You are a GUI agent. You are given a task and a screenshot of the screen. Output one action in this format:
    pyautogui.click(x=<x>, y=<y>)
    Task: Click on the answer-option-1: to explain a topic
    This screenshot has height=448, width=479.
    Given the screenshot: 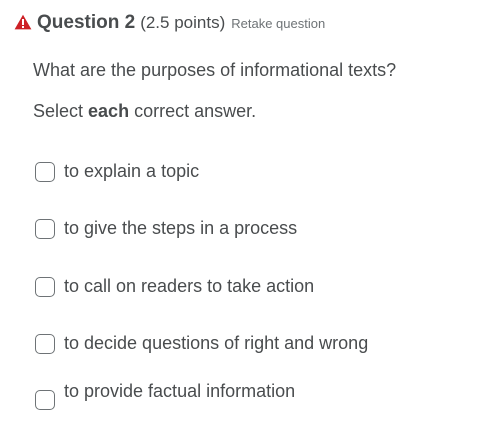 What is the action you would take?
    pyautogui.click(x=117, y=171)
    